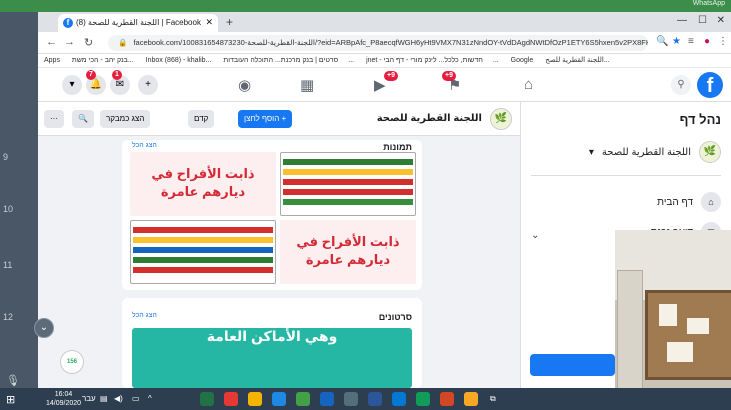 The width and height of the screenshot is (731, 410). What do you see at coordinates (493, 399) in the screenshot?
I see `task-view-icon: ⧉` at bounding box center [493, 399].